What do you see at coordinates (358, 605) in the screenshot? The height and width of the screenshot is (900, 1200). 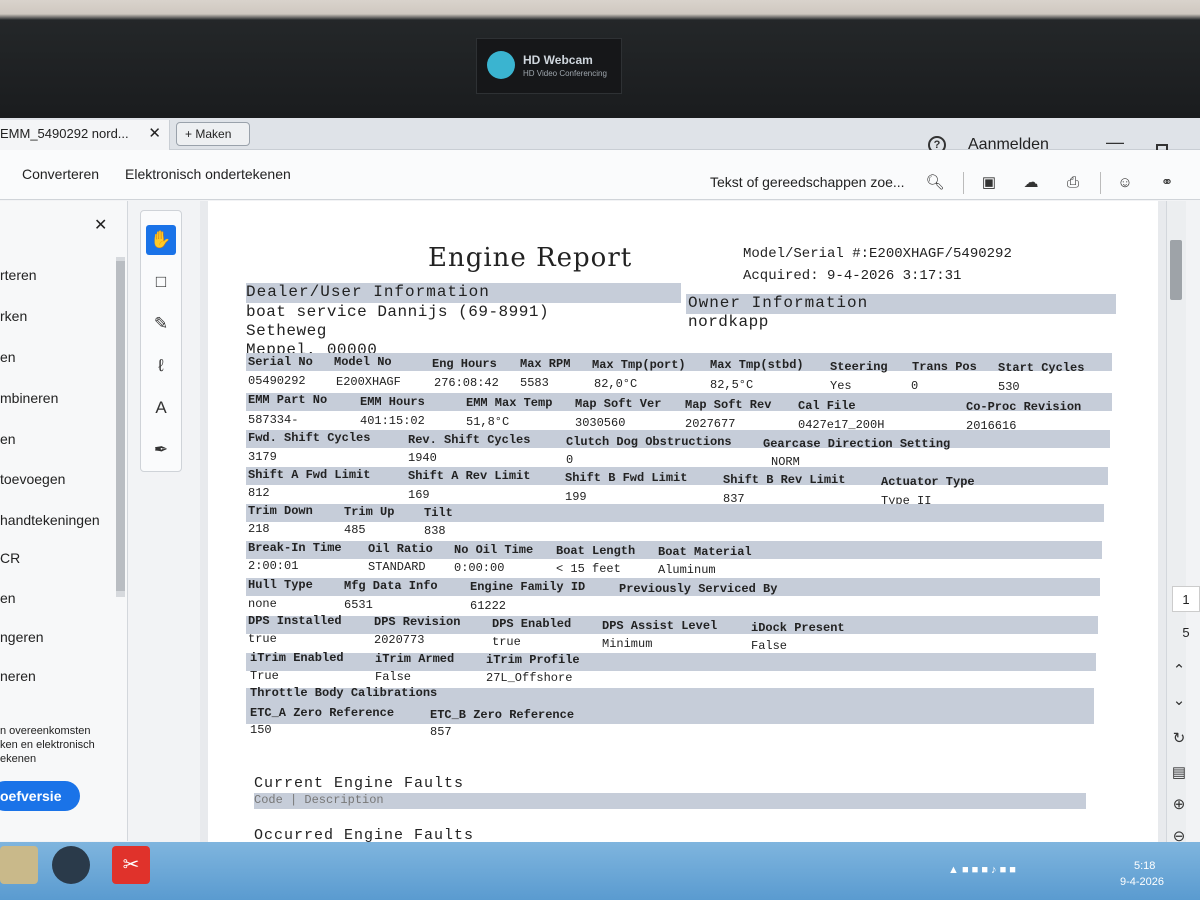 I see `field-value: 6531` at bounding box center [358, 605].